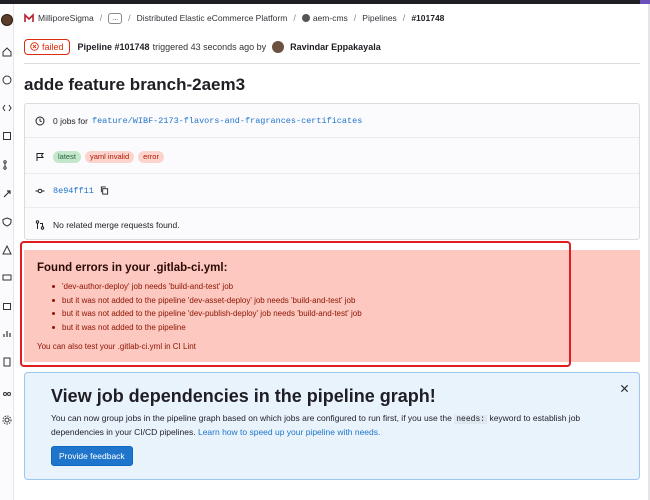 The width and height of the screenshot is (650, 500). Describe the element at coordinates (116, 225) in the screenshot. I see `merge-requests-text: No related merge requests found.` at that location.